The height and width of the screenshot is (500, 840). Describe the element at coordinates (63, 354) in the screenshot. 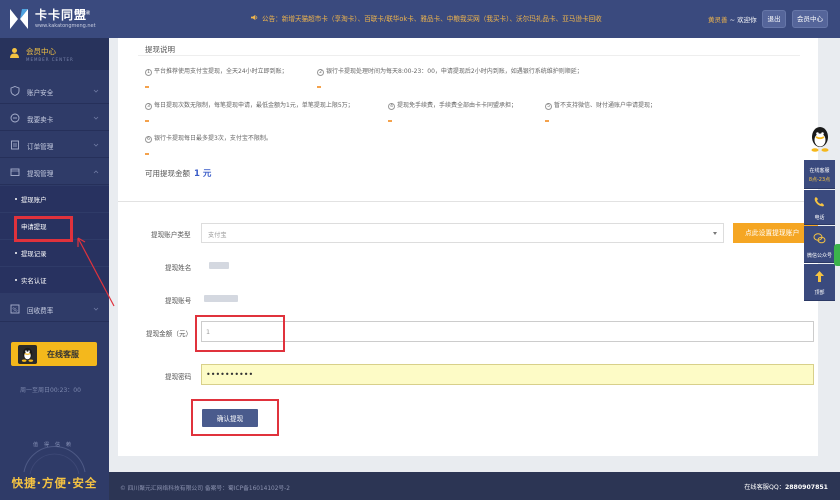

I see `online-service-label: 在线客服` at that location.